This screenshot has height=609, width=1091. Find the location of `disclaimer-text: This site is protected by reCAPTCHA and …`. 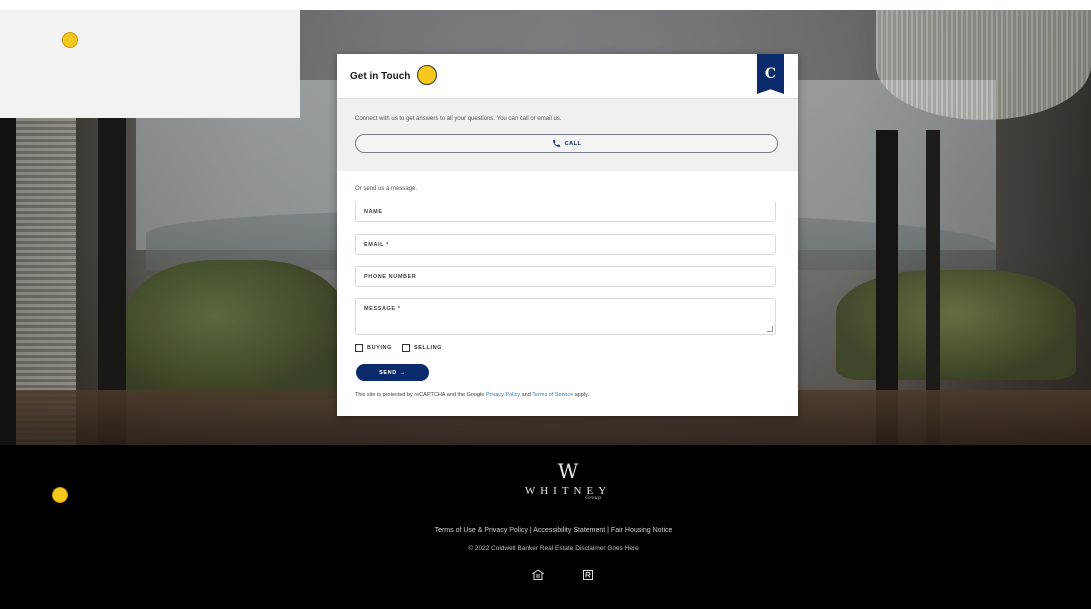

disclaimer-text: This site is protected by reCAPTCHA and … is located at coordinates (420, 395).